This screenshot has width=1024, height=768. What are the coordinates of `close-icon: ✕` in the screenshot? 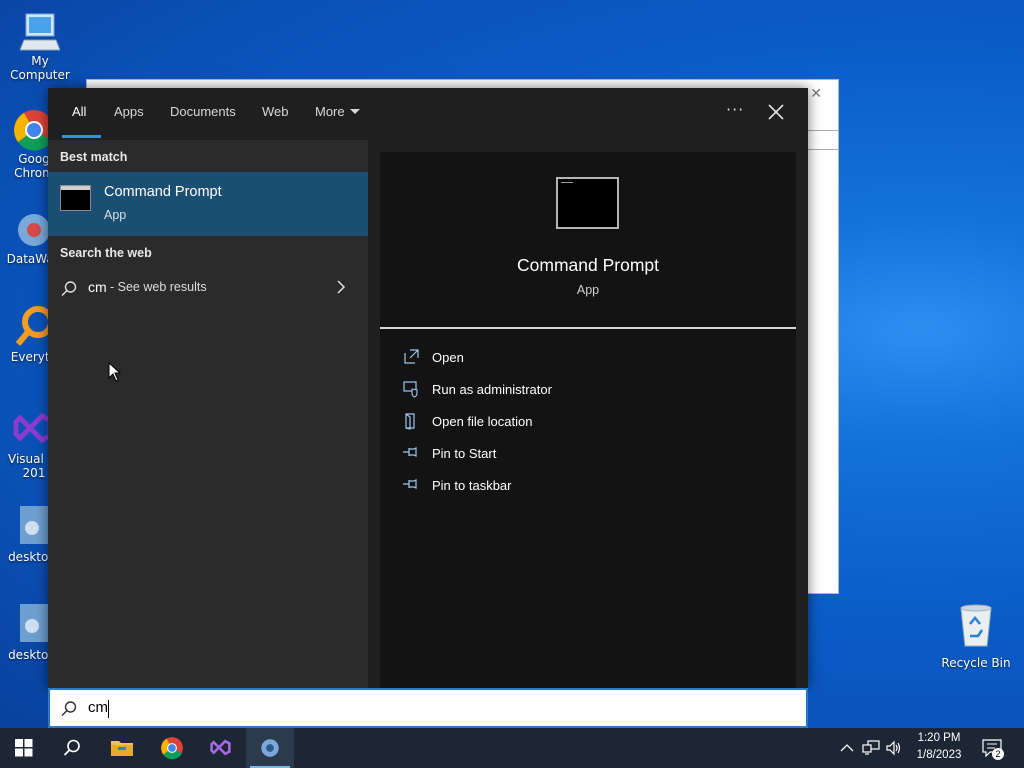 It's located at (816, 94).